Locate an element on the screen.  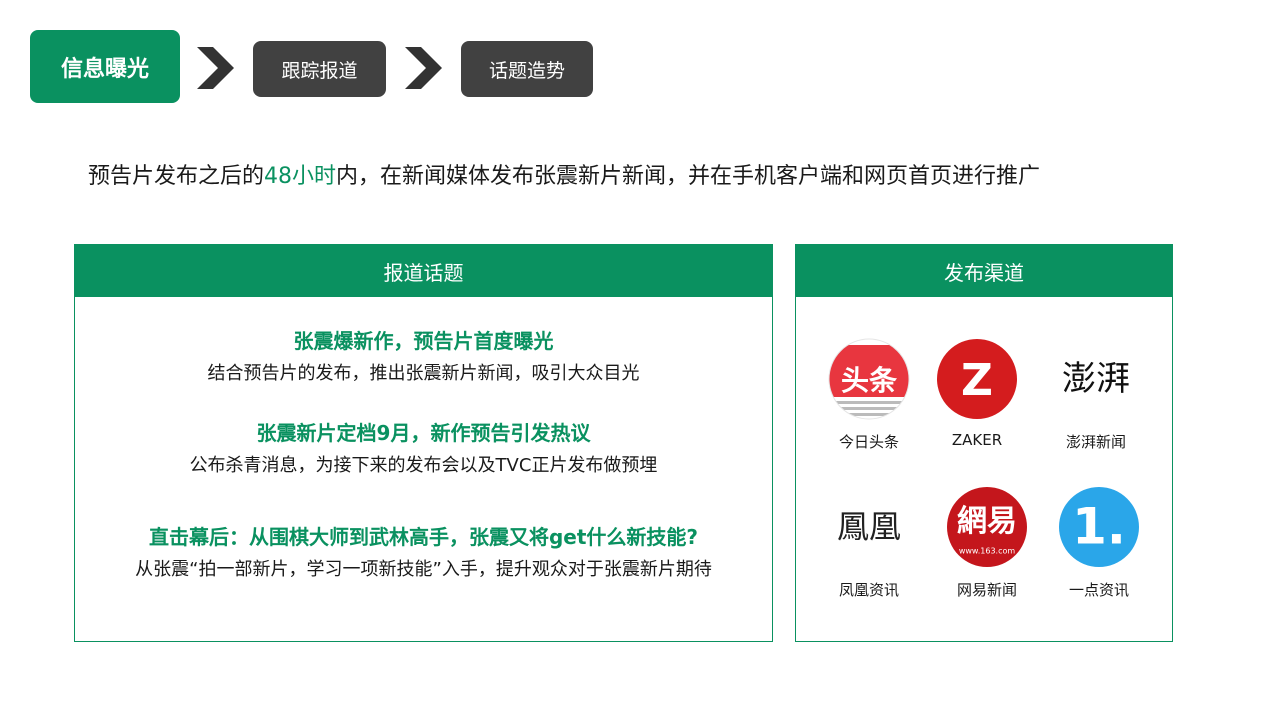
thepaper-logo-icon: 澎湃 is located at coordinates (1096, 379).